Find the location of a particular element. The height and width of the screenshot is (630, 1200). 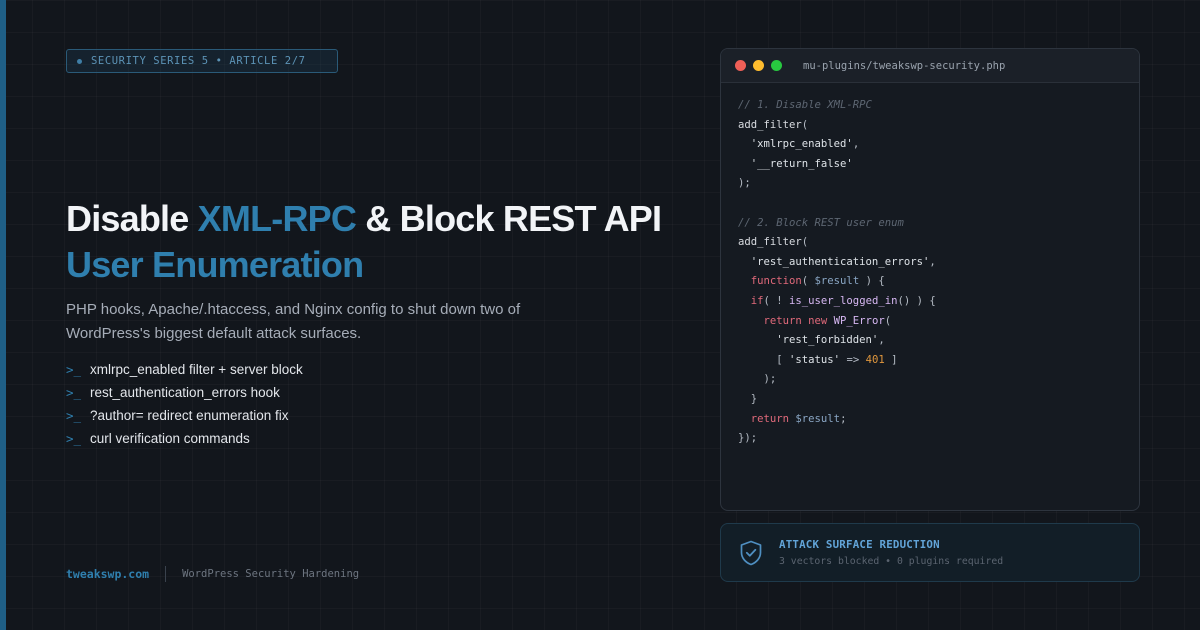

feature-text: curl verification commands is located at coordinates (170, 438).